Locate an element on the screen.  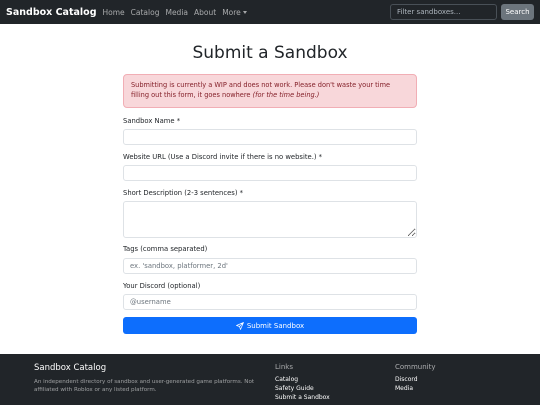
caret-down-icon is located at coordinates (244, 12).